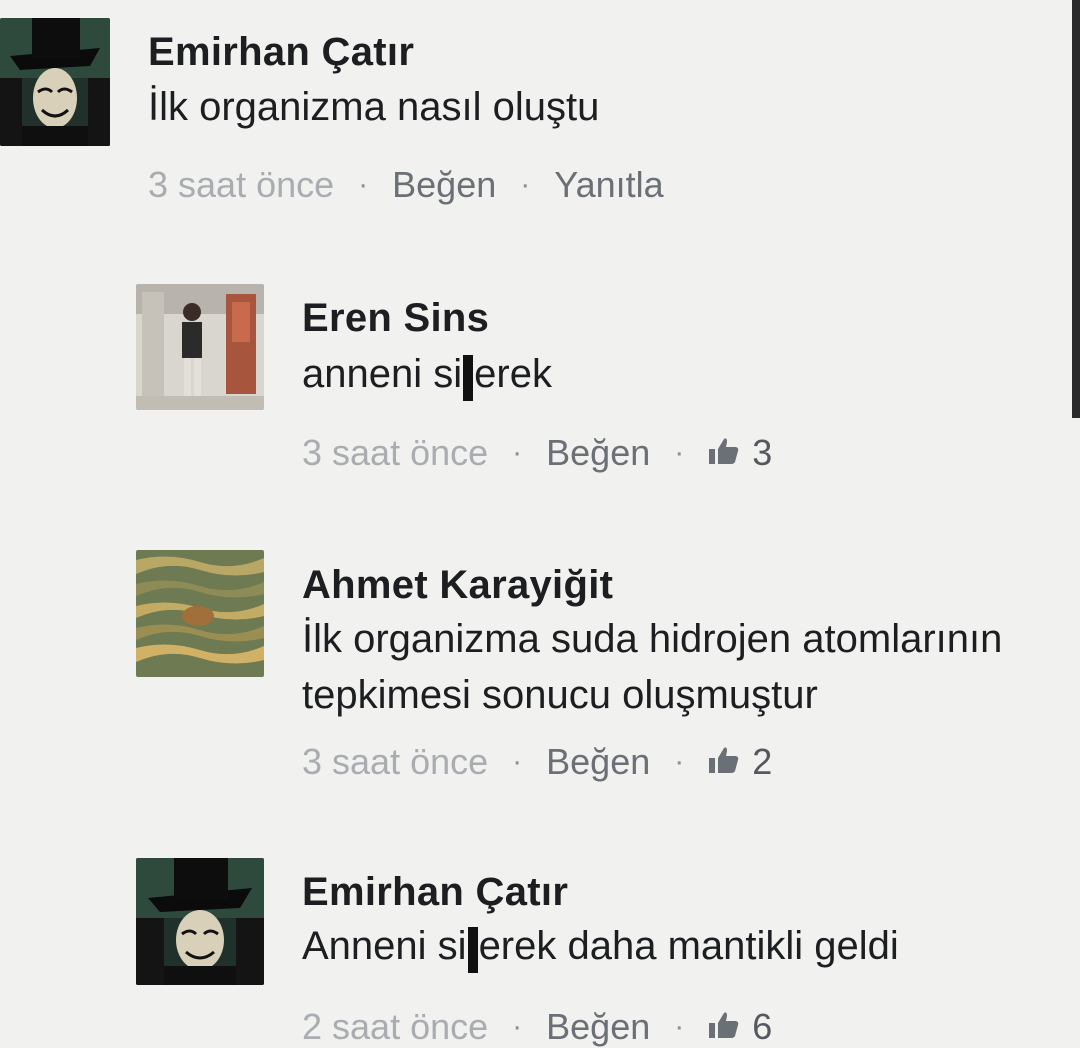 The height and width of the screenshot is (1048, 1080). I want to click on like-count: 2, so click(762, 761).